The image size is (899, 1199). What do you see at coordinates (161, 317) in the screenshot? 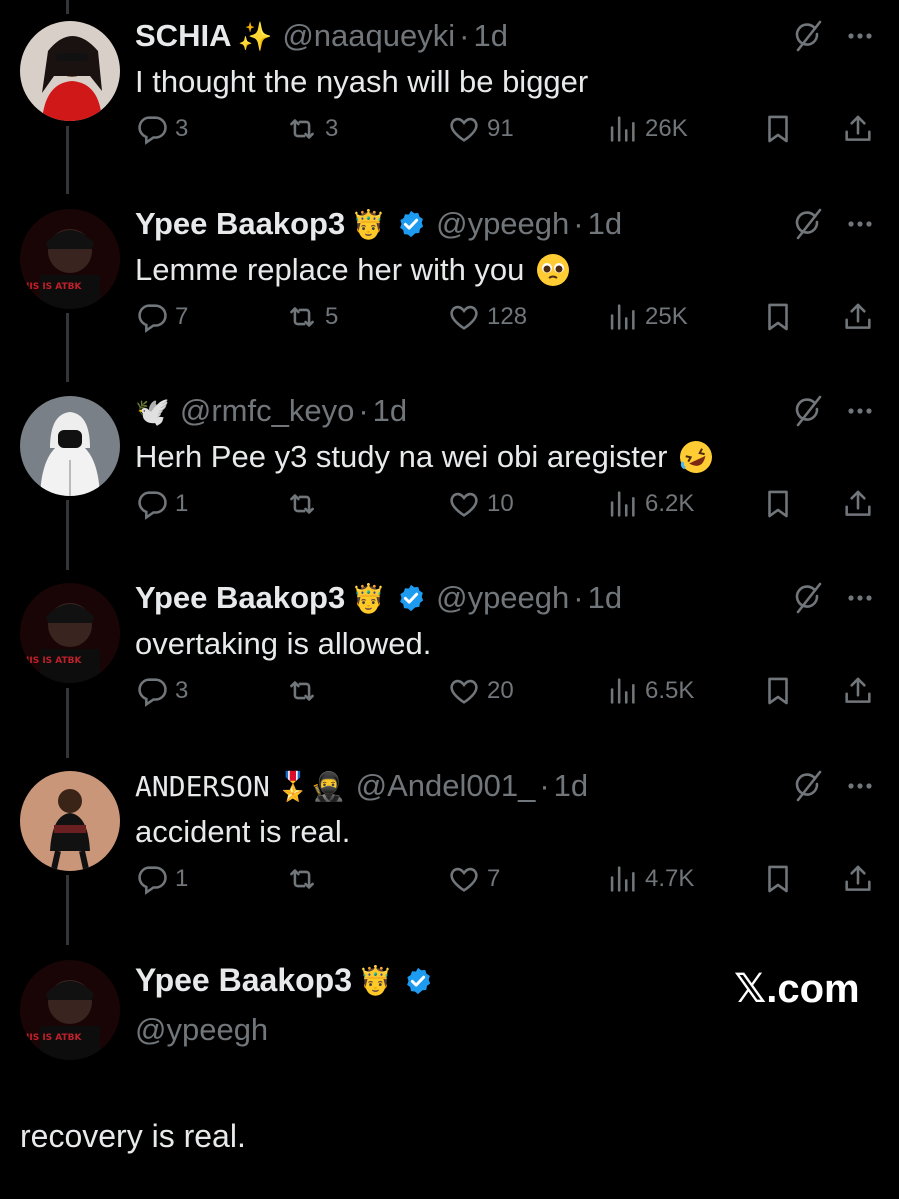
I see `reply-button: 7` at bounding box center [161, 317].